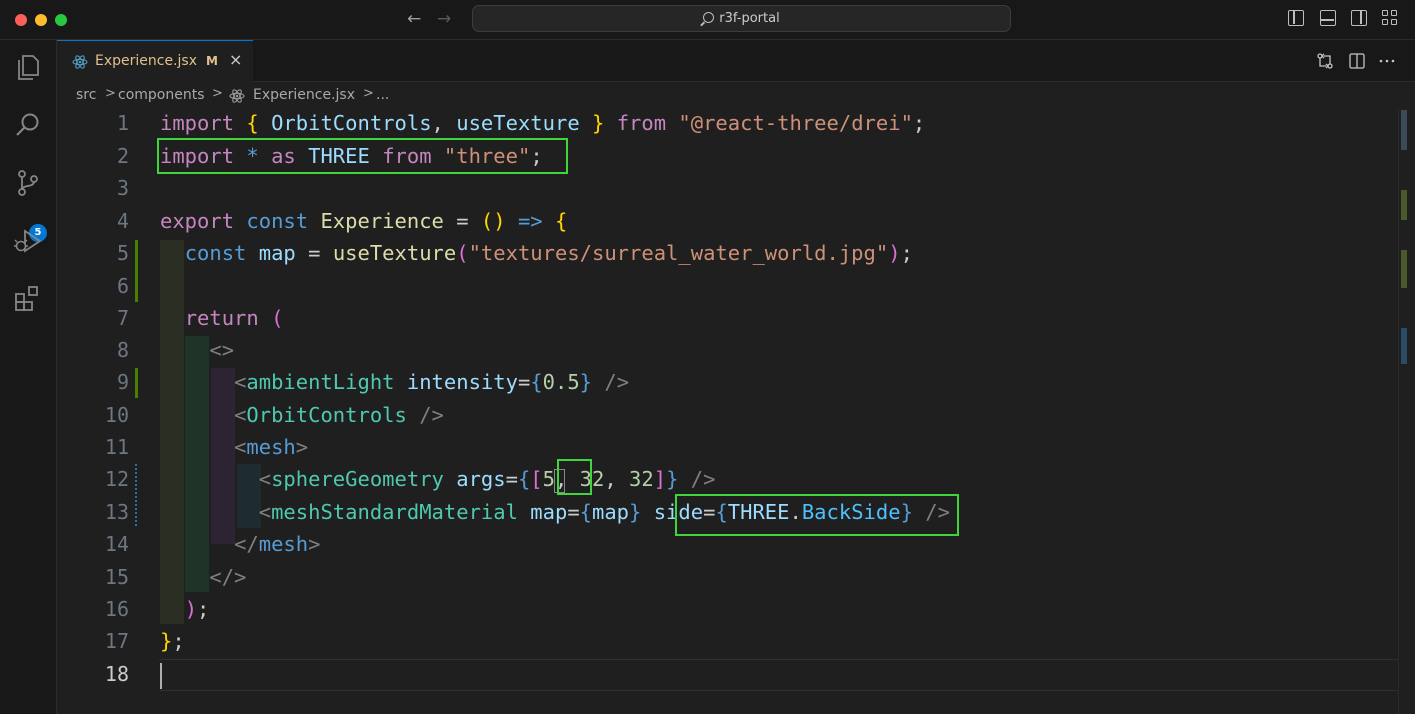 Image resolution: width=1415 pixels, height=714 pixels. Describe the element at coordinates (61, 20) in the screenshot. I see `maximize-window-button` at that location.